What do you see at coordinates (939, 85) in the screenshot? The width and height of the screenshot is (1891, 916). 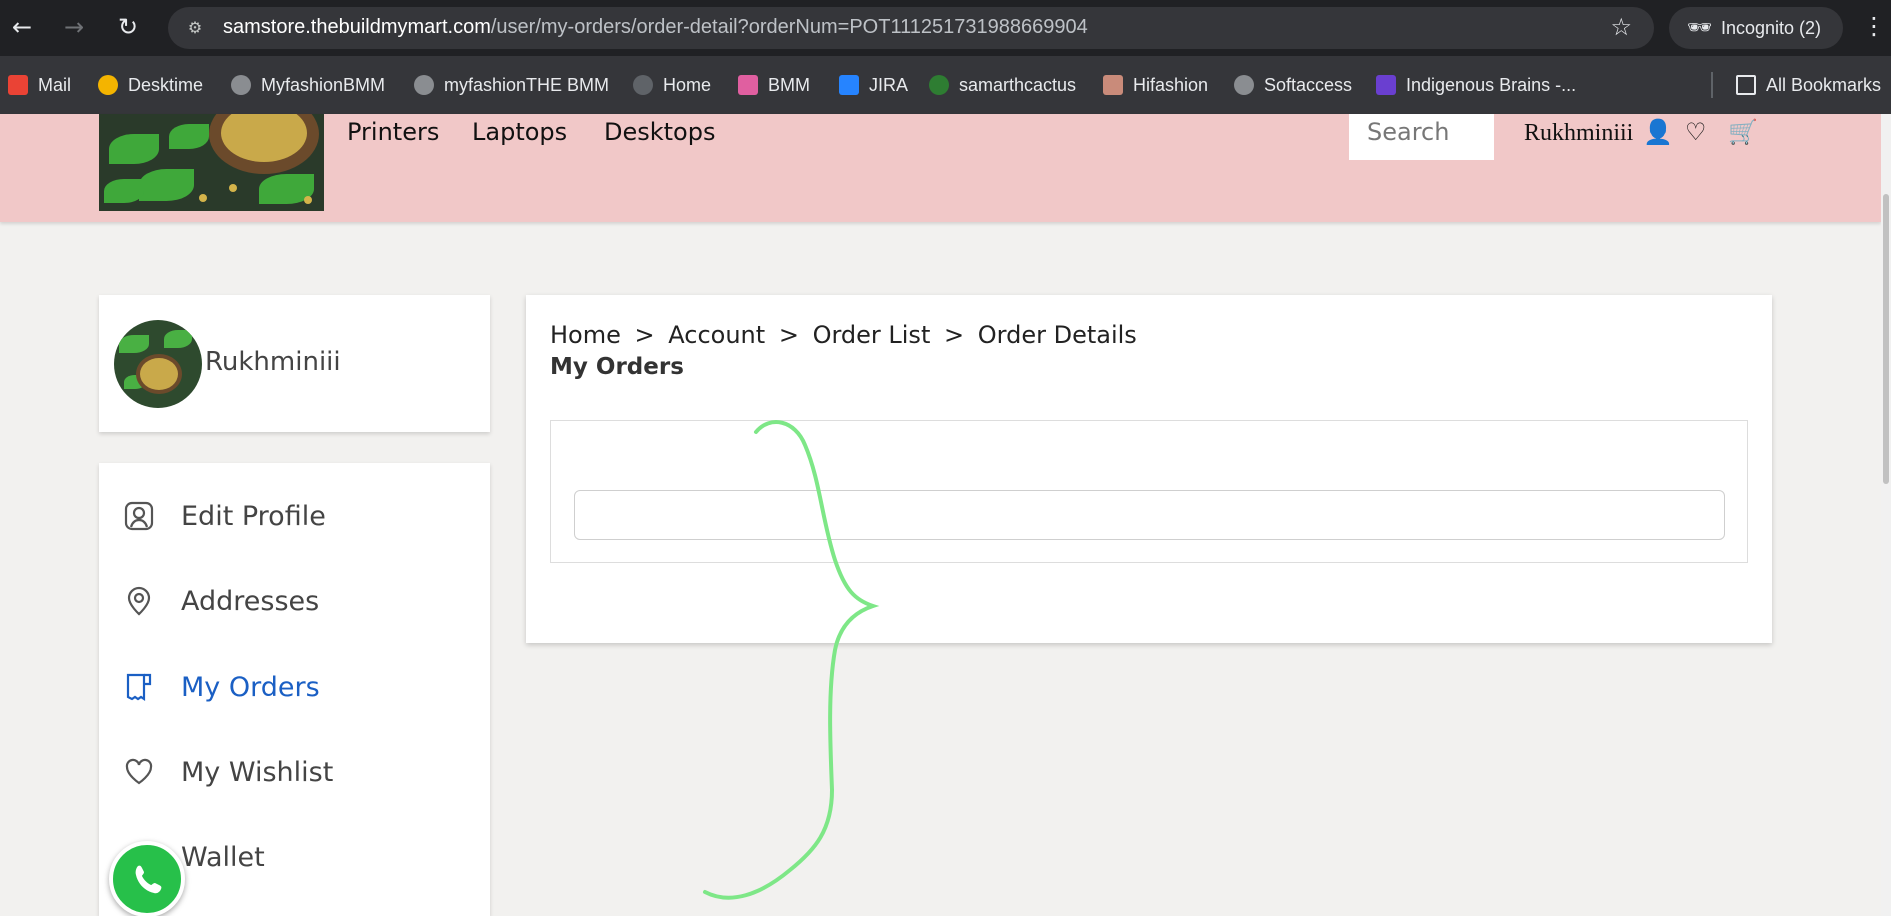 I see `cactus-icon` at bounding box center [939, 85].